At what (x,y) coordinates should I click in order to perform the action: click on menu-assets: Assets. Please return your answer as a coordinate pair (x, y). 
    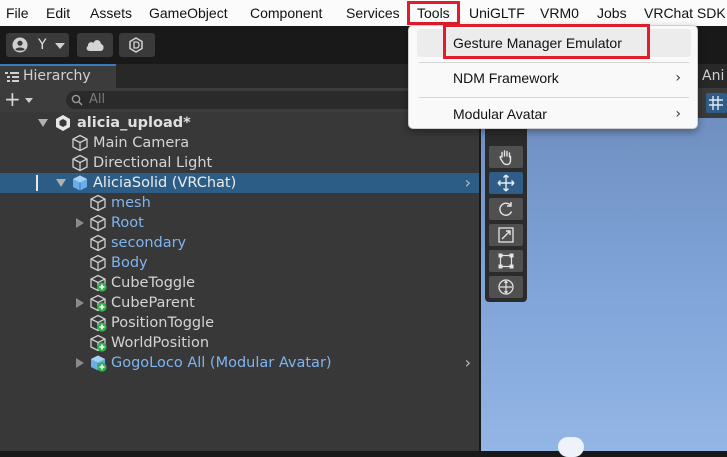
    Looking at the image, I should click on (111, 13).